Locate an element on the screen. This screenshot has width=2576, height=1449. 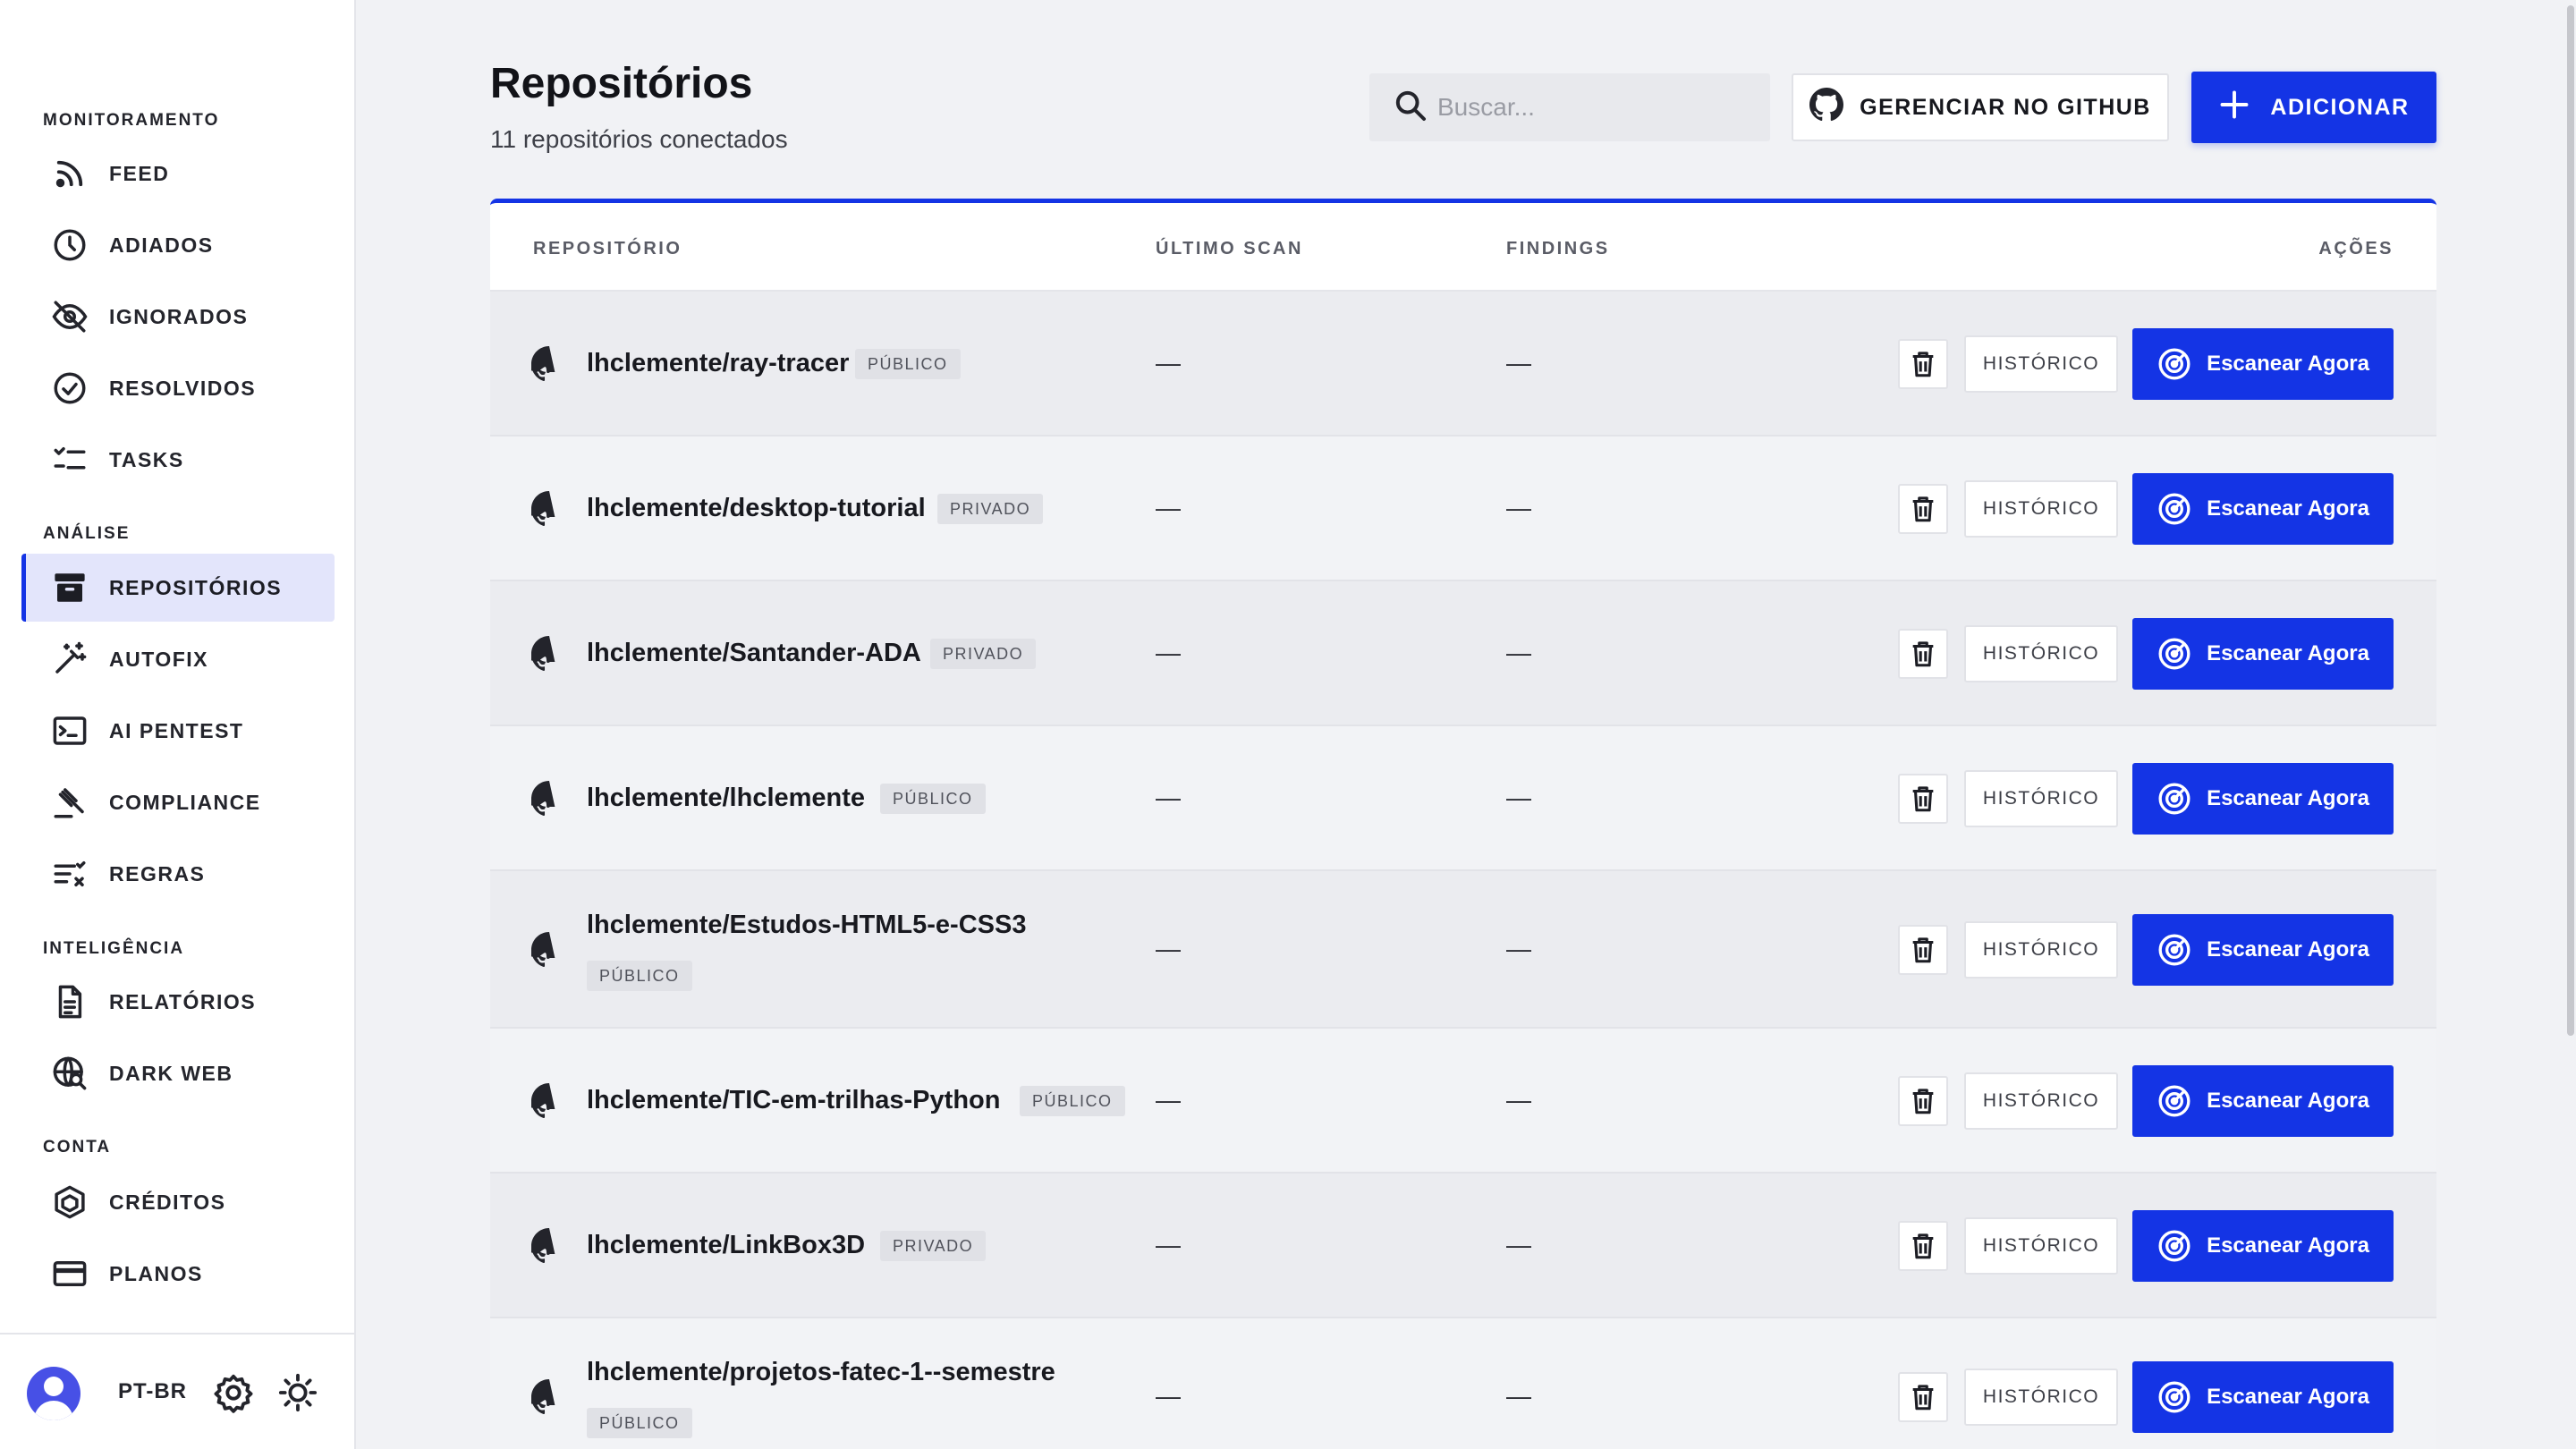
add-repository-button: ADICIONAR is located at coordinates (2313, 107).